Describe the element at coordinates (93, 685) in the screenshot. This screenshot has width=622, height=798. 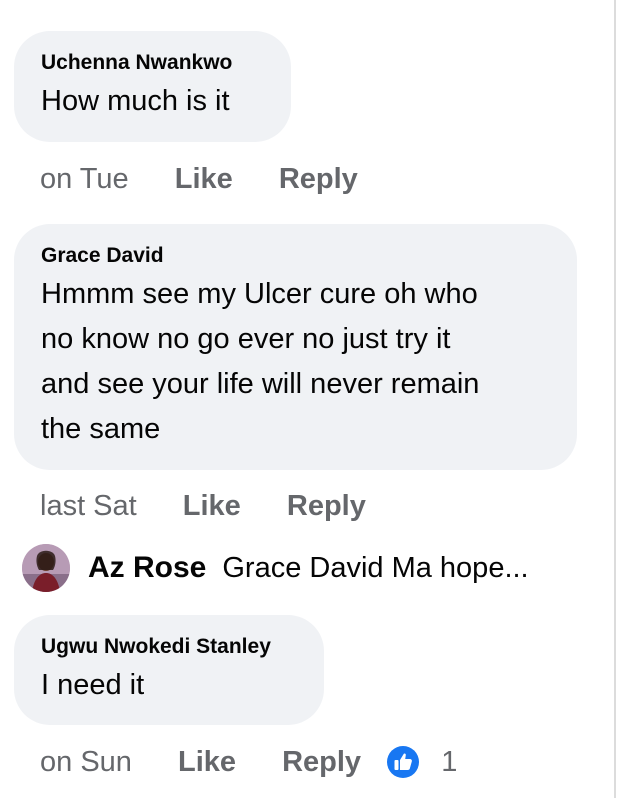
I see `comment-text-line: I need it` at that location.